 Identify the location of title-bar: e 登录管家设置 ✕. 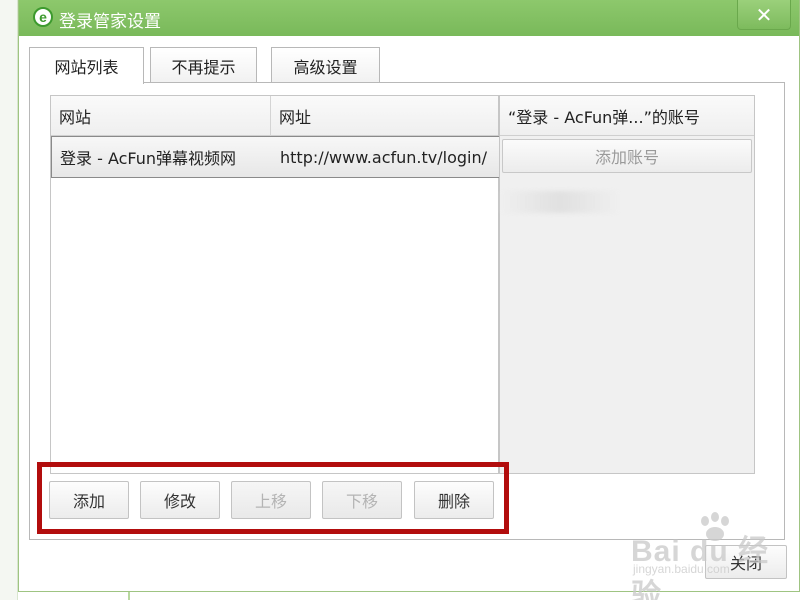
(409, 18).